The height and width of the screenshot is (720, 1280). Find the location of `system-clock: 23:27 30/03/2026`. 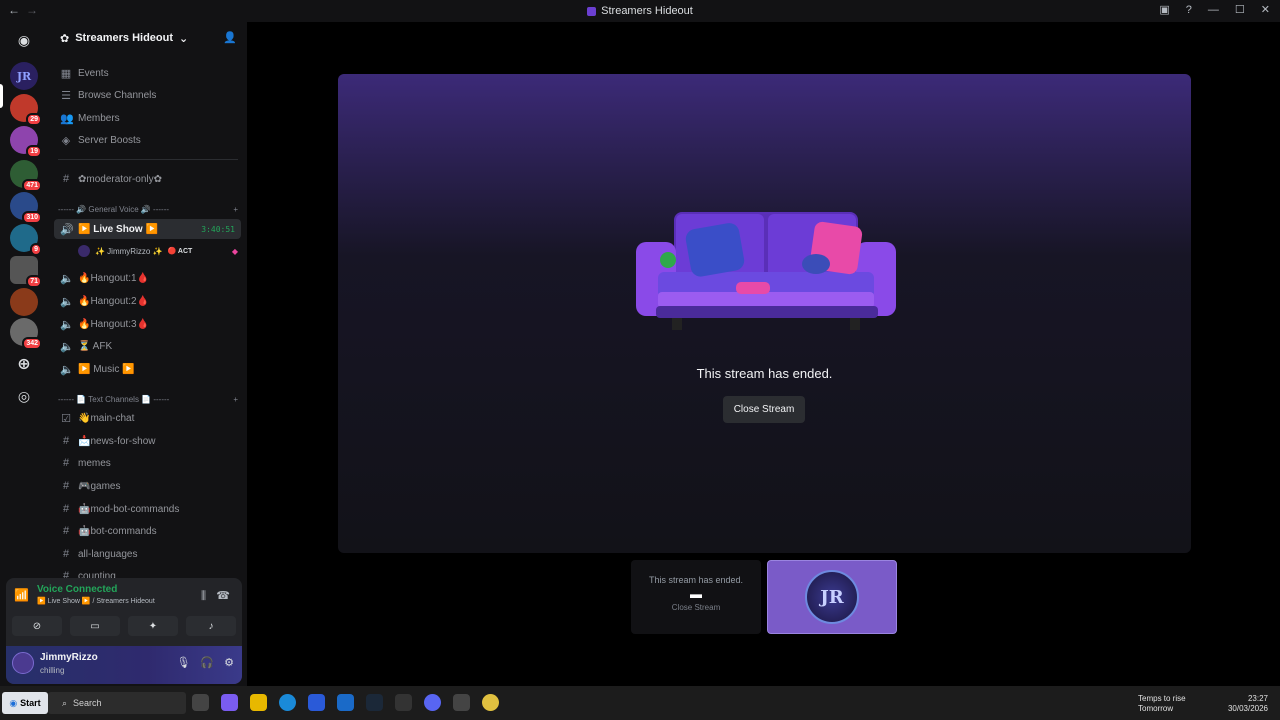

system-clock: 23:27 30/03/2026 is located at coordinates (1248, 704).